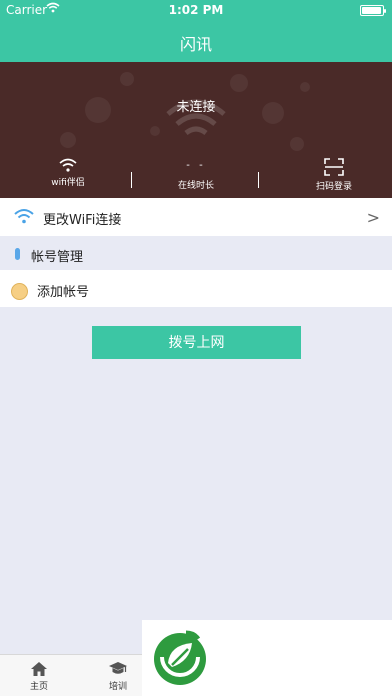 Image resolution: width=392 pixels, height=696 pixels. Describe the element at coordinates (118, 668) in the screenshot. I see `graduation-cap-icon` at that location.